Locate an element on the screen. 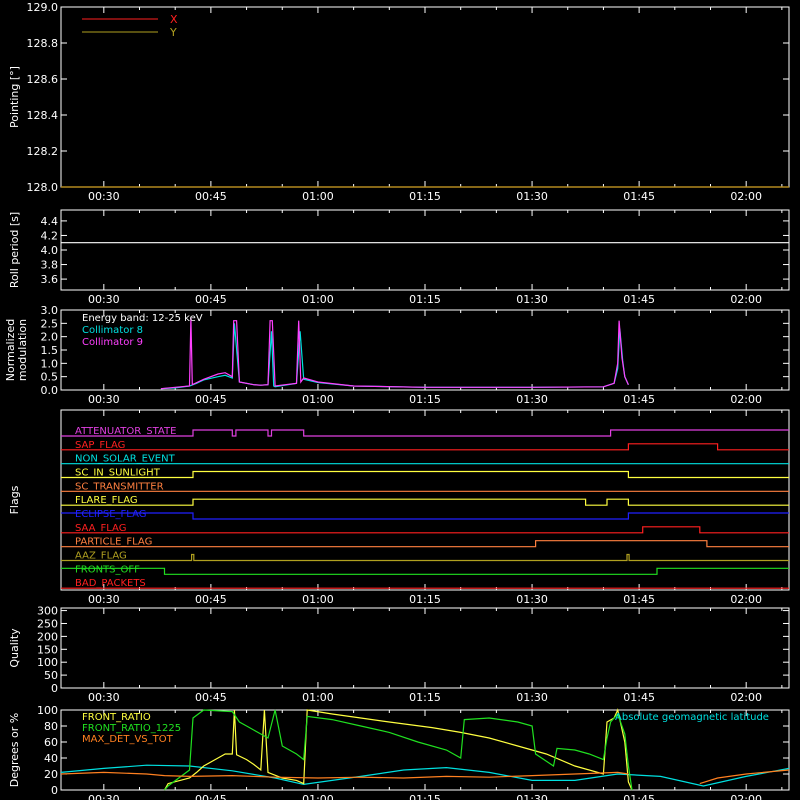 Image resolution: width=800 pixels, height=800 pixels. ratios-ytick-label: 100 is located at coordinates (47, 710).